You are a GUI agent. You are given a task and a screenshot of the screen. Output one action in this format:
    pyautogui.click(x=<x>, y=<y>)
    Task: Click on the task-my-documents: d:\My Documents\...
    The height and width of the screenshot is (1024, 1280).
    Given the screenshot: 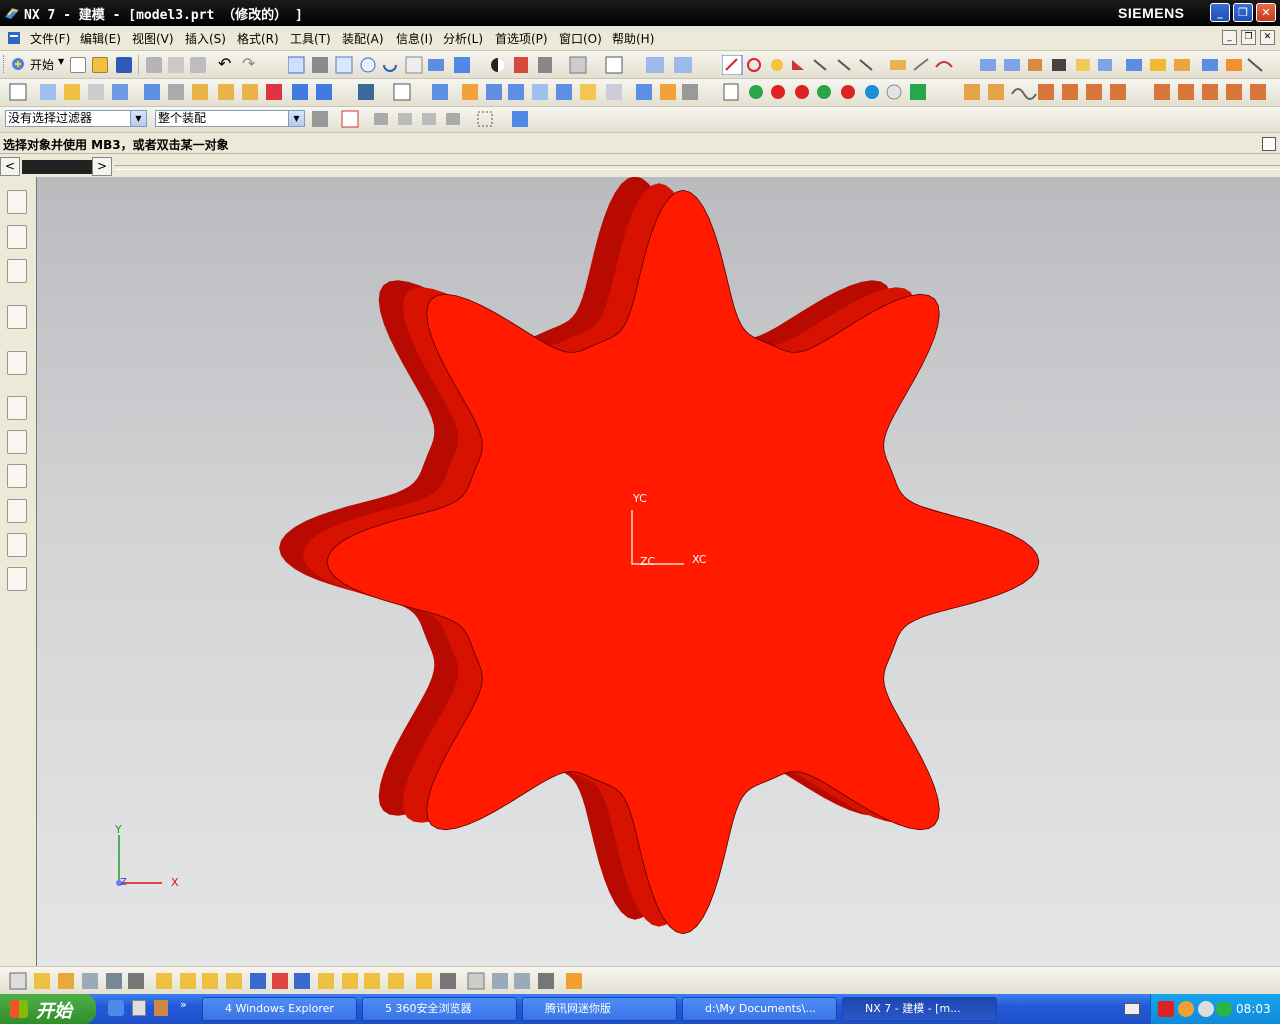 What is the action you would take?
    pyautogui.click(x=759, y=1009)
    